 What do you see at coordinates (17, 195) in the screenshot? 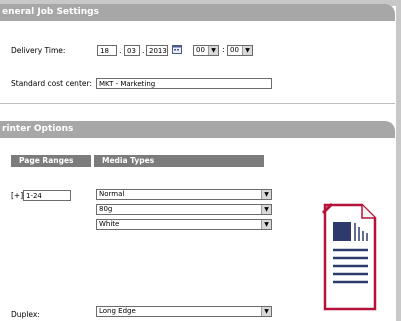
I see `range-expand-toggle: [+]` at bounding box center [17, 195].